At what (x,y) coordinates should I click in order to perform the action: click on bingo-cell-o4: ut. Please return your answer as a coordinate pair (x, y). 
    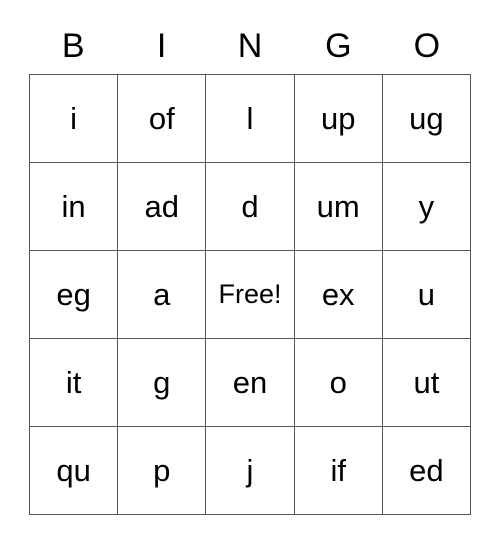
    Looking at the image, I should click on (426, 383).